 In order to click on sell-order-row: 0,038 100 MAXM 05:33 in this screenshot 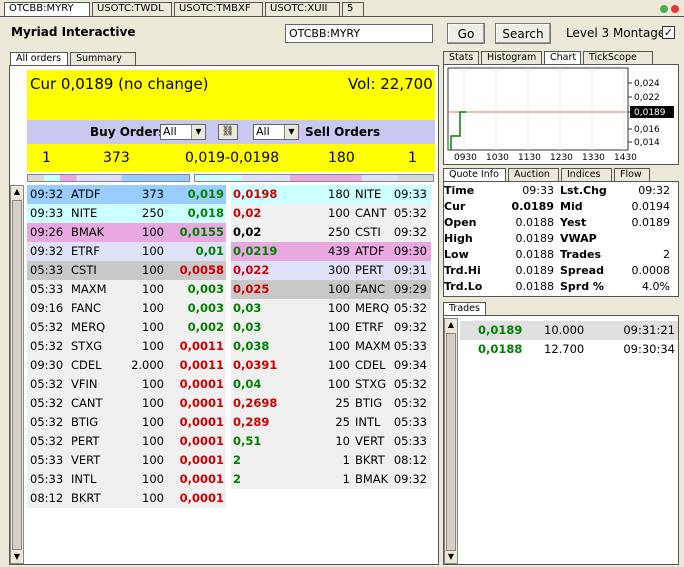, I will do `click(331, 346)`.